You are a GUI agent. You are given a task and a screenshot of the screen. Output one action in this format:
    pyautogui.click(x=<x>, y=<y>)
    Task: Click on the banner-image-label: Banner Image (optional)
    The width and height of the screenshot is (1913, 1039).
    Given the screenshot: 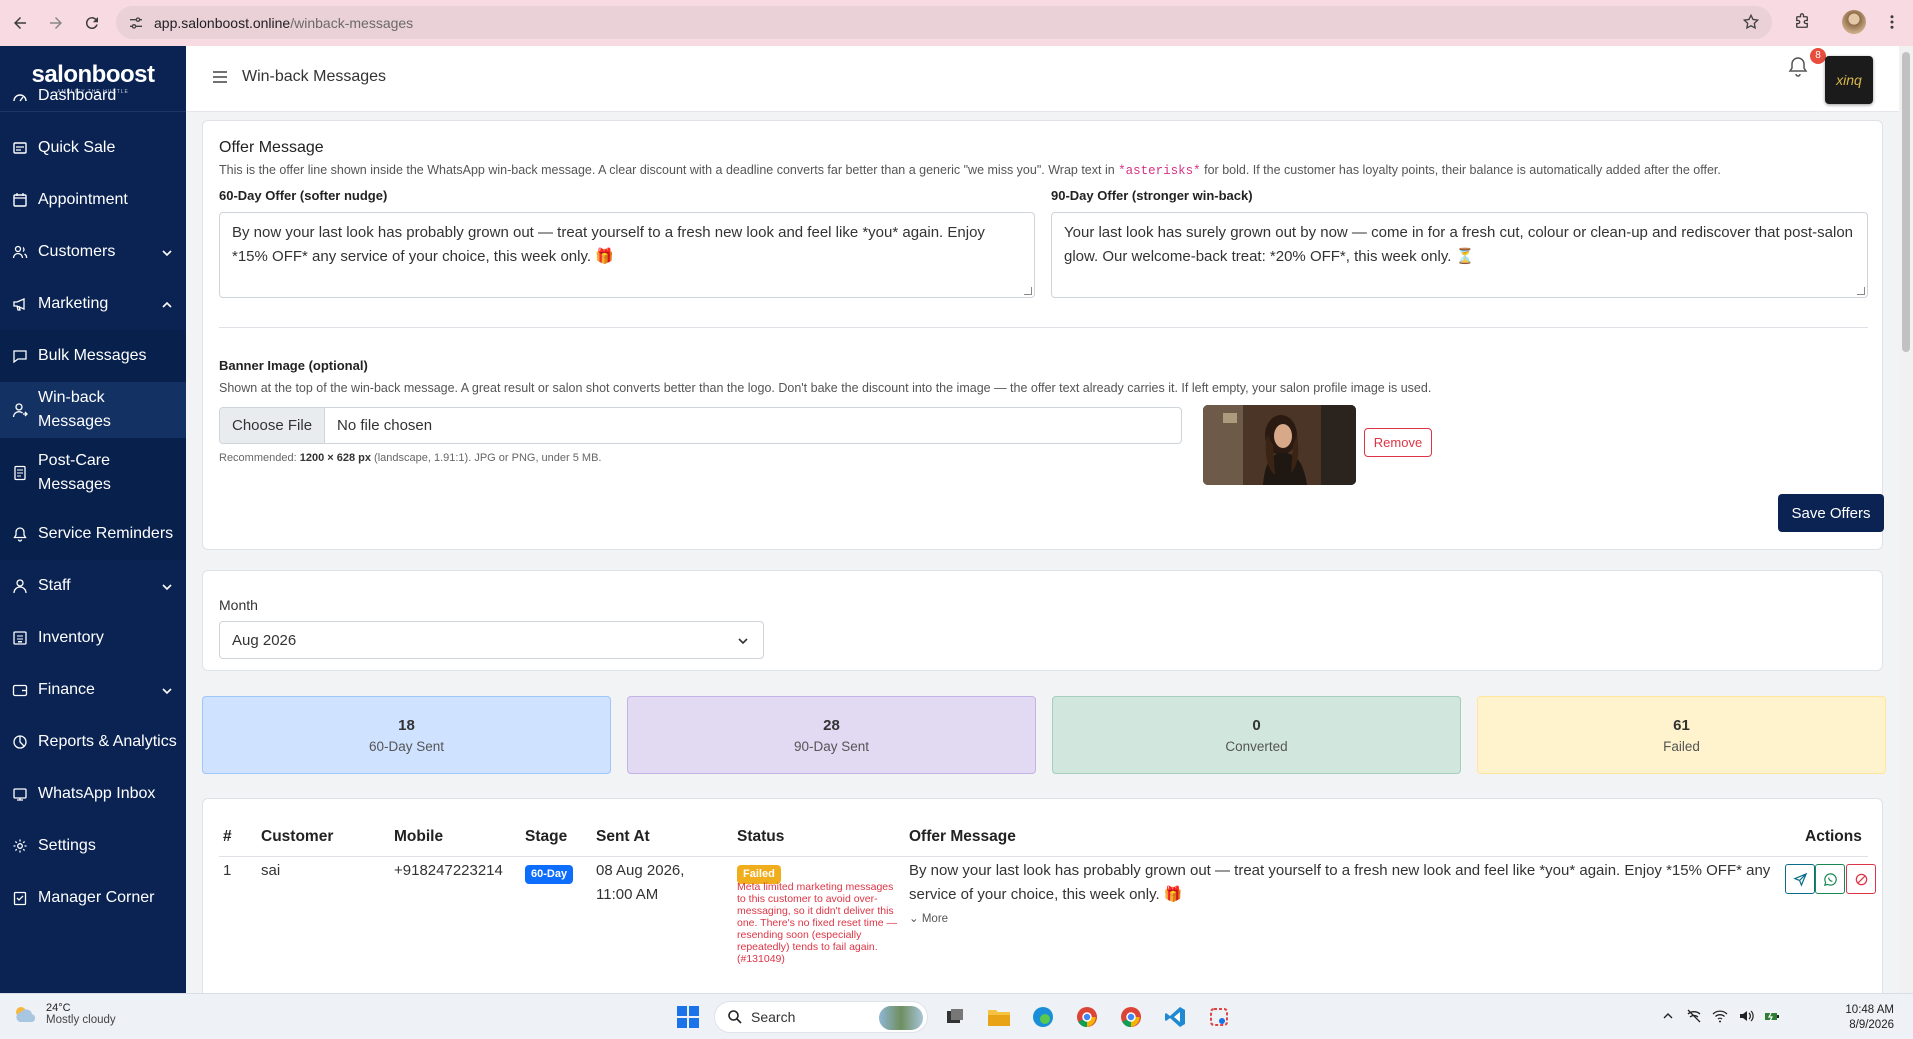 What is the action you would take?
    pyautogui.click(x=293, y=365)
    